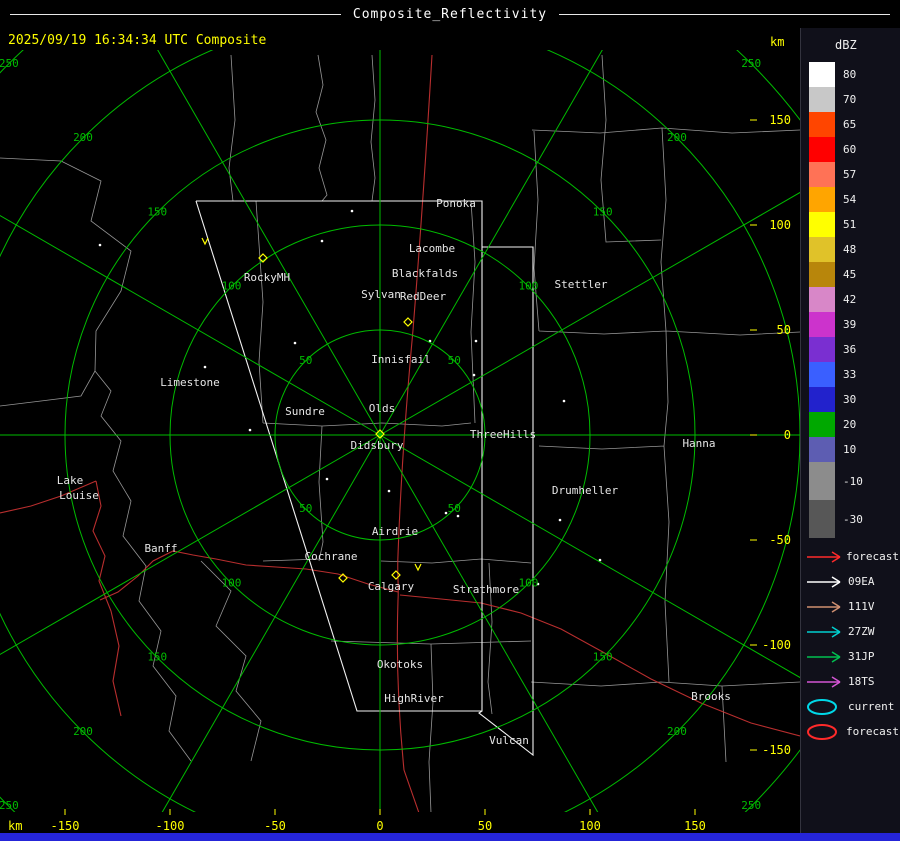  I want to click on storm-ellipse-icon, so click(822, 706).